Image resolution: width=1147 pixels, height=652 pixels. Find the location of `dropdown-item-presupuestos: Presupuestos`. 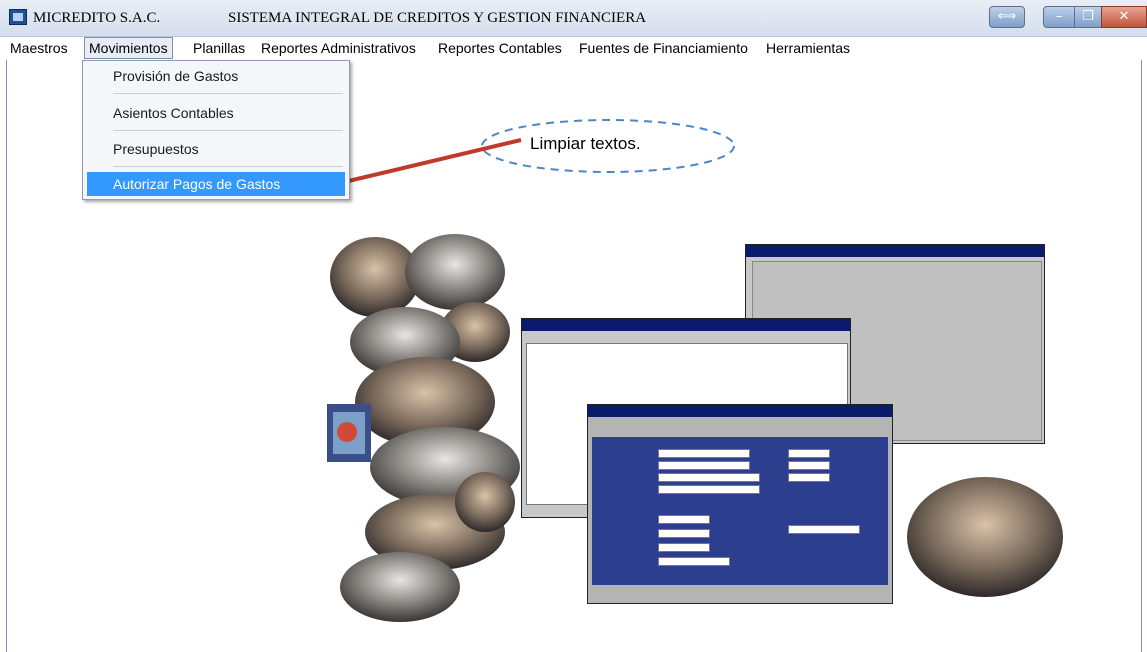

dropdown-item-presupuestos: Presupuestos is located at coordinates (216, 149).